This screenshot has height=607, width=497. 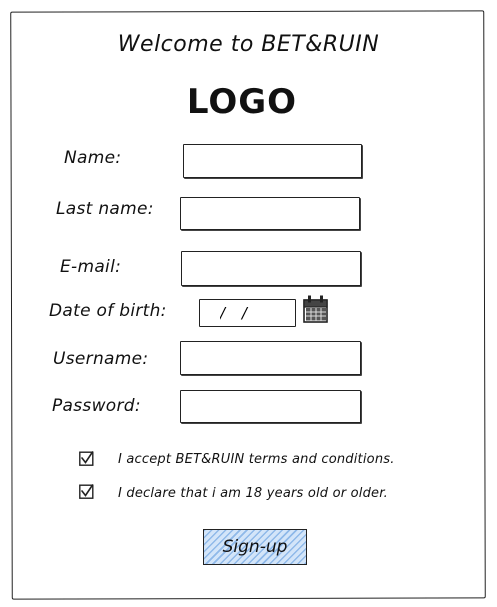 I want to click on welcome-title: Welcome to BET&RUIN, so click(x=248, y=44).